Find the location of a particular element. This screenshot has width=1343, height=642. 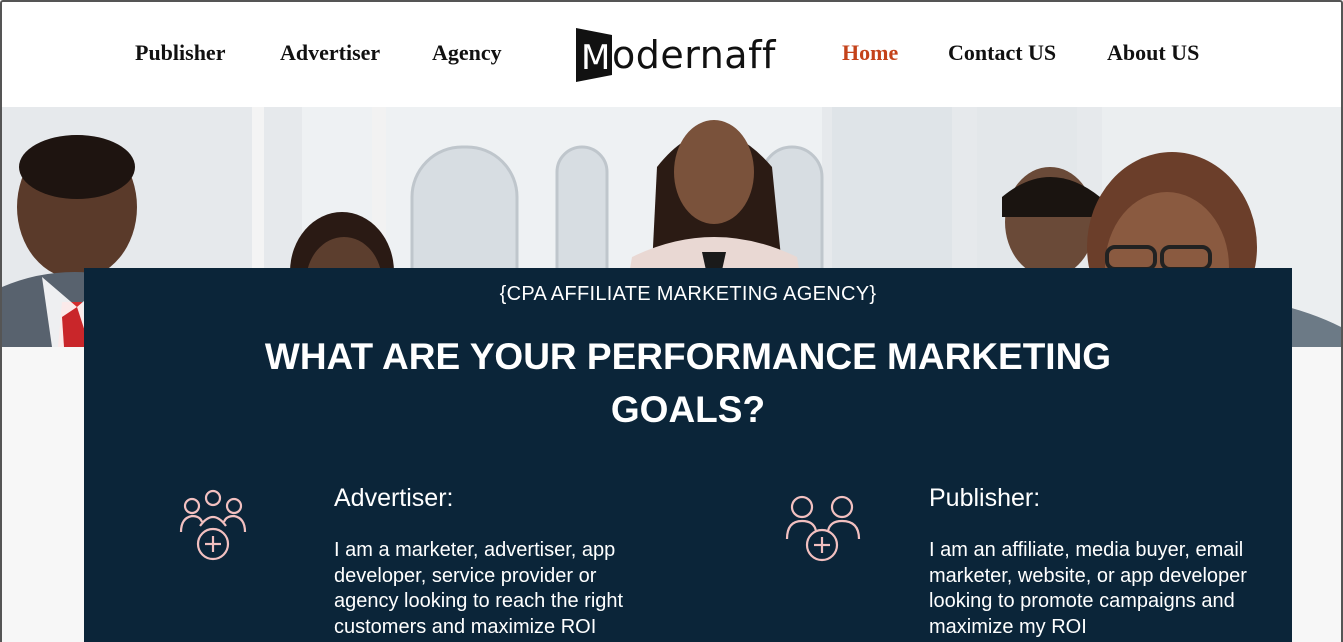

nav-agency: Agency is located at coordinates (467, 53).